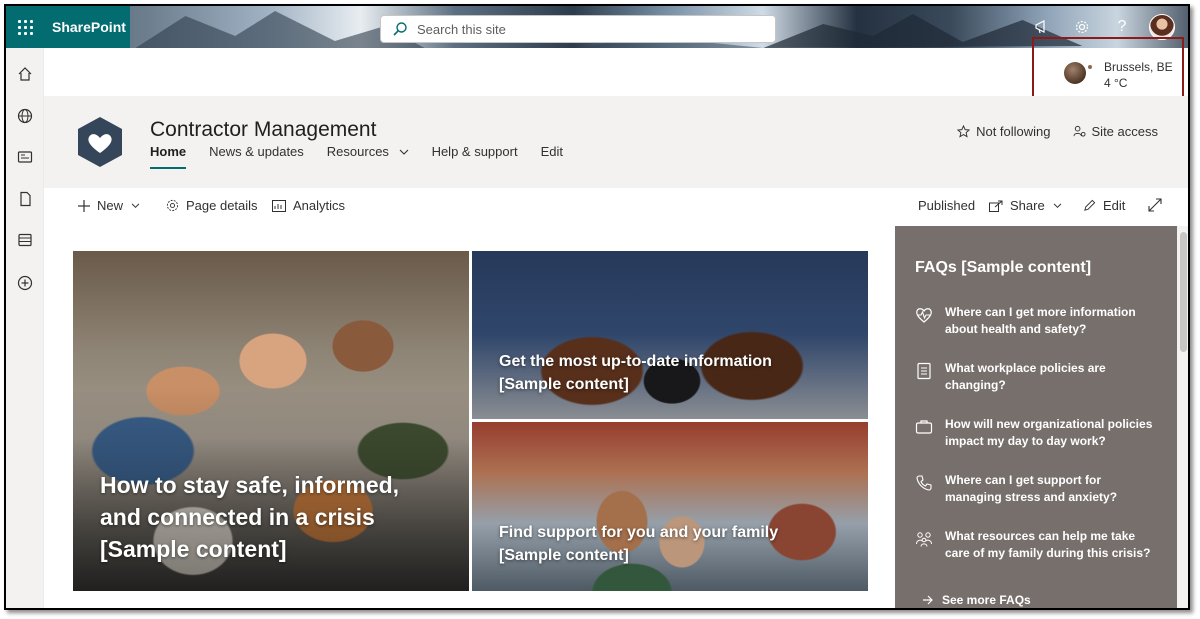 This screenshot has height=619, width=1200. What do you see at coordinates (924, 483) in the screenshot?
I see `phone-icon` at bounding box center [924, 483].